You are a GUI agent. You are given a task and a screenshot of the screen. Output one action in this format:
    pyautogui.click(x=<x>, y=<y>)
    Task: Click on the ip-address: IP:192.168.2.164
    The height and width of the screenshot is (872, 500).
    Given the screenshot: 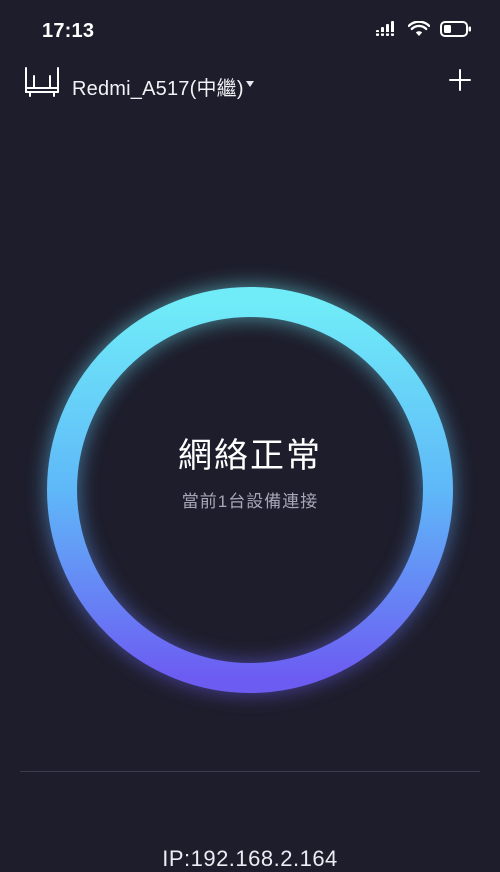 What is the action you would take?
    pyautogui.click(x=250, y=858)
    